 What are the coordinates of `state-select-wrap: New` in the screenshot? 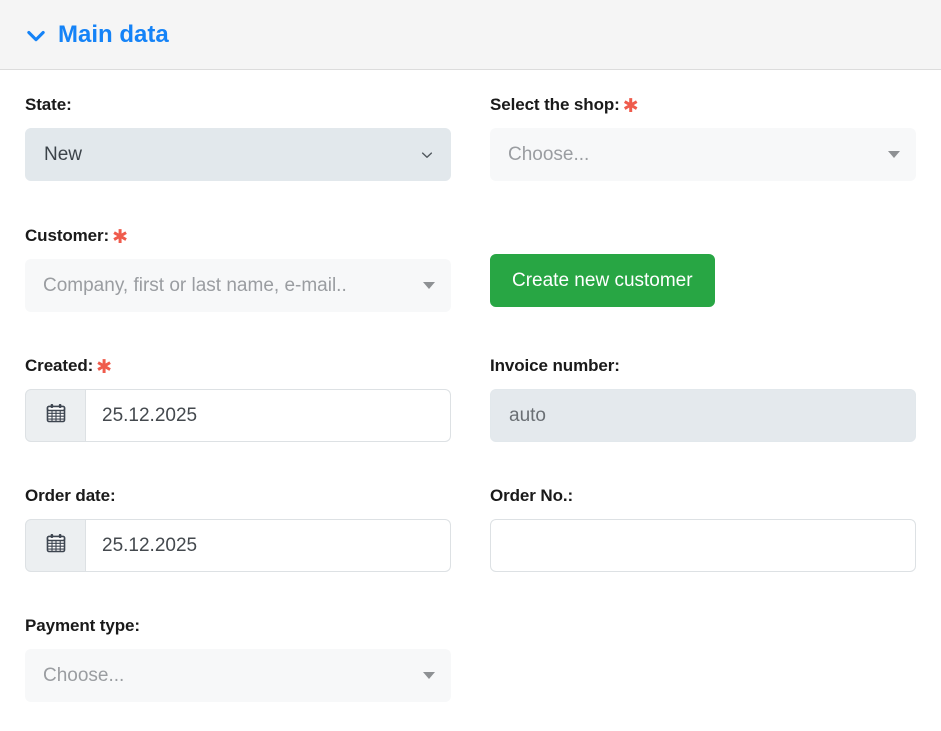 It's located at (238, 155).